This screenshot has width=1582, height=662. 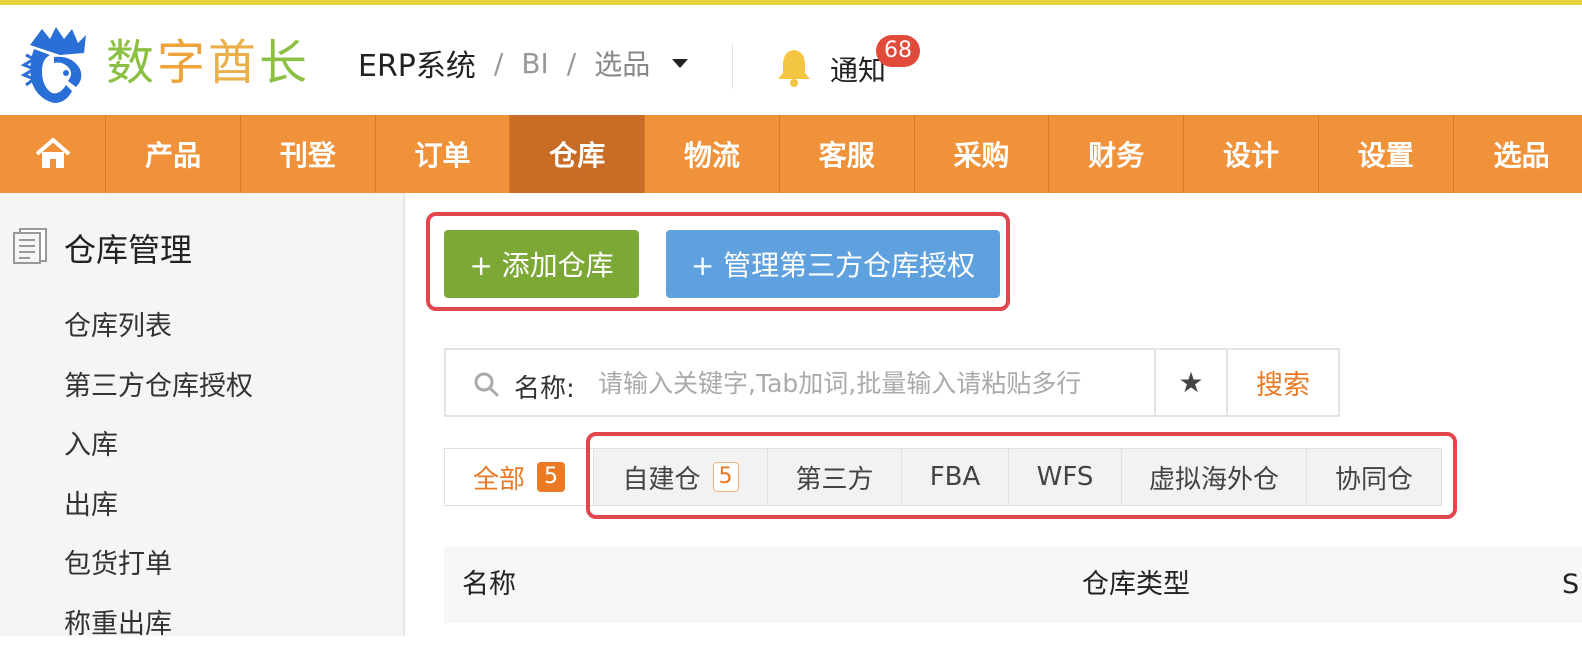 I want to click on star-icon: ★, so click(x=1190, y=382).